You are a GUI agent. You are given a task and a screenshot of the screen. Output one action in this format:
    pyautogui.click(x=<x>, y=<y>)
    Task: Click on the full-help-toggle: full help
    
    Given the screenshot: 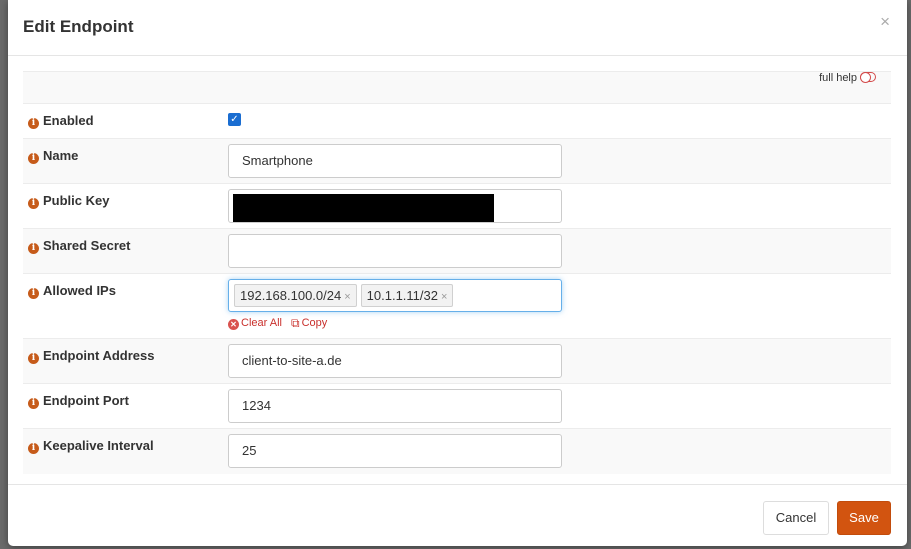 What is the action you would take?
    pyautogui.click(x=847, y=78)
    